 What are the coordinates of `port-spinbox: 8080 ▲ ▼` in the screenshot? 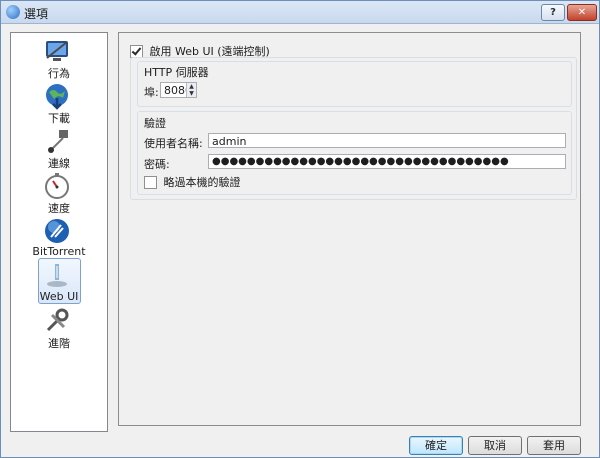 It's located at (178, 90).